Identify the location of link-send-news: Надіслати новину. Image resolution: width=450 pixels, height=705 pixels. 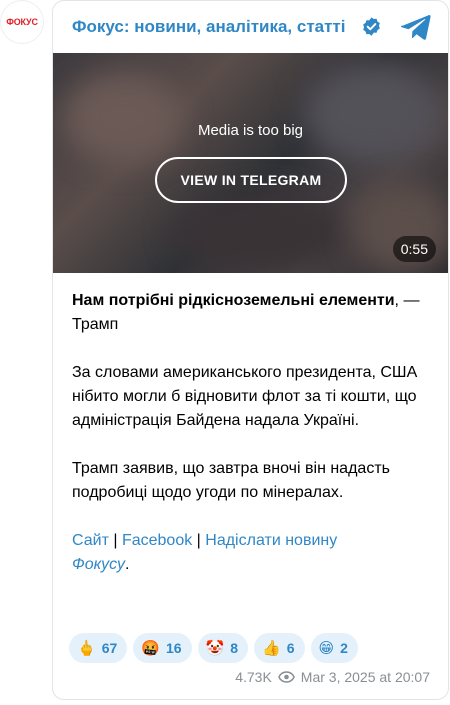
(271, 540).